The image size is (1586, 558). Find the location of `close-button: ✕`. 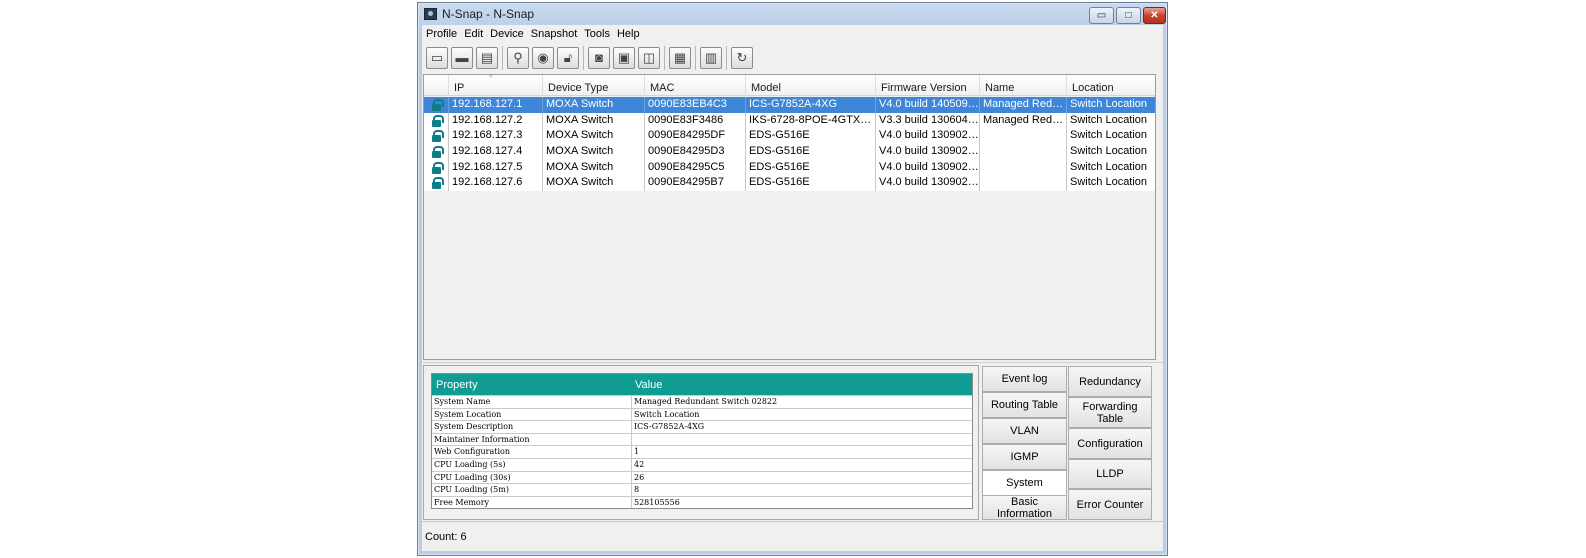

close-button: ✕ is located at coordinates (1154, 15).